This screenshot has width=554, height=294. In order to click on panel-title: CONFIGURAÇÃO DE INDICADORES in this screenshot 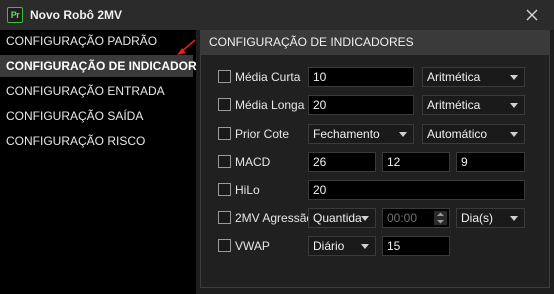, I will do `click(375, 42)`.